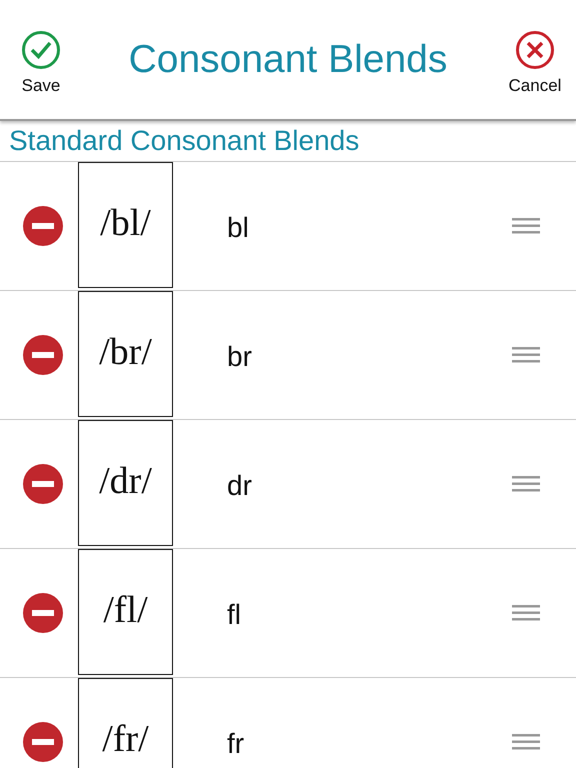  Describe the element at coordinates (240, 485) in the screenshot. I see `blend-letters: dr` at that location.